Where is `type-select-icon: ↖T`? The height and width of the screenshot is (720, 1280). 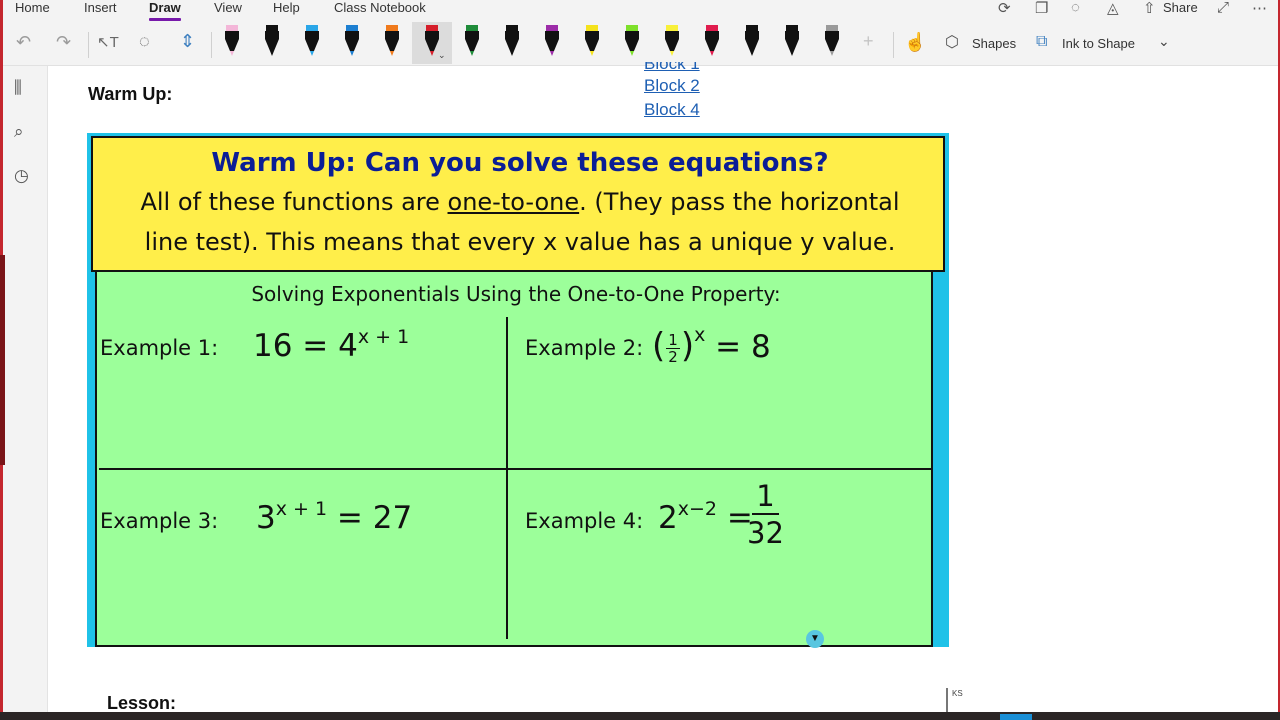 type-select-icon: ↖T is located at coordinates (108, 42).